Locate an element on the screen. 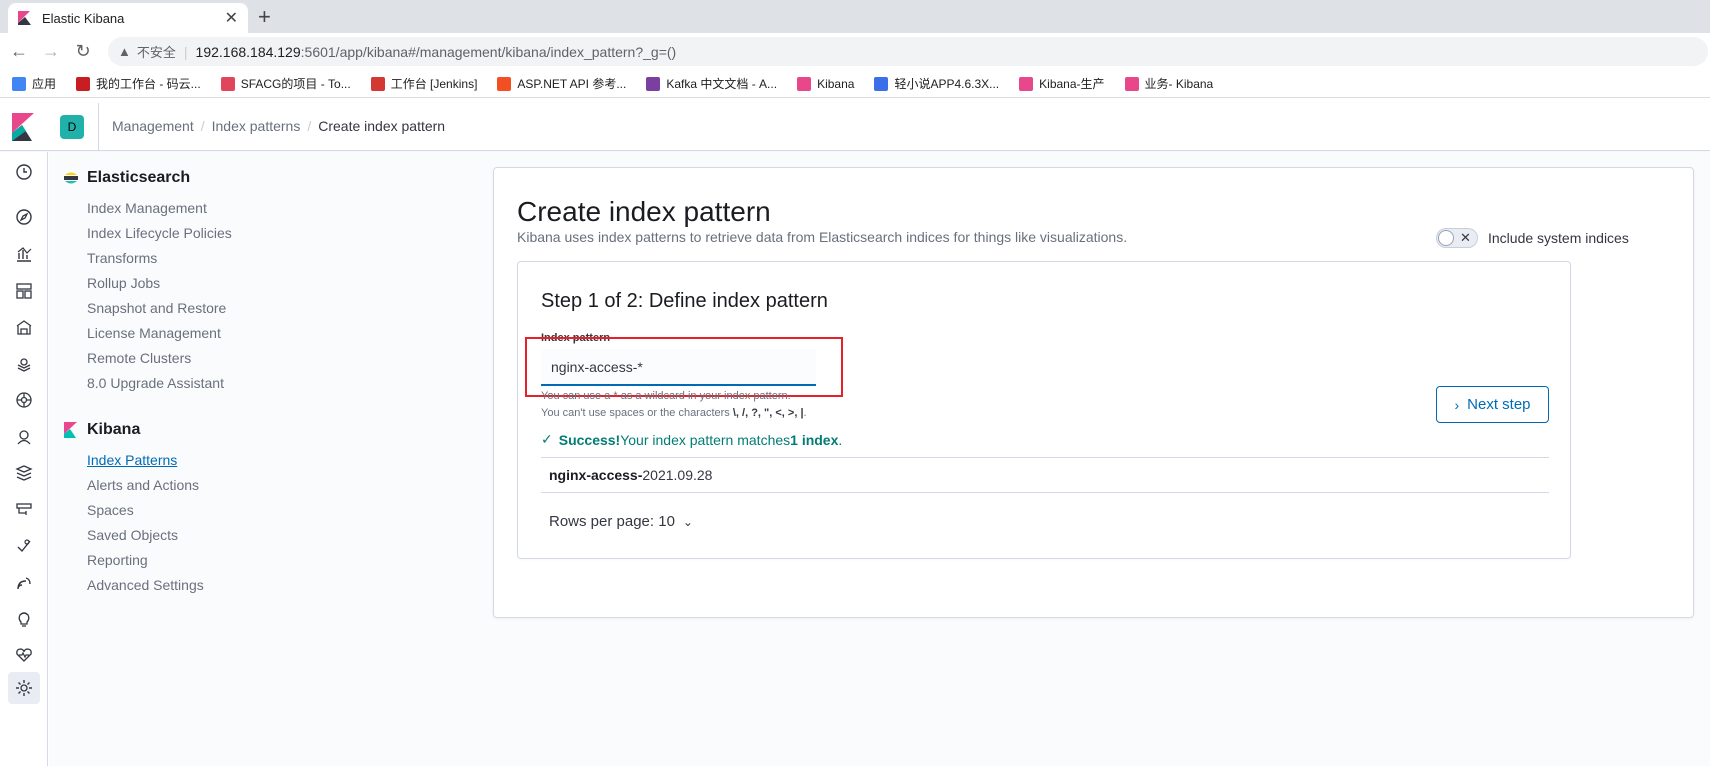 The height and width of the screenshot is (766, 1710). bookmark-item: 业务- Kibana is located at coordinates (1169, 83).